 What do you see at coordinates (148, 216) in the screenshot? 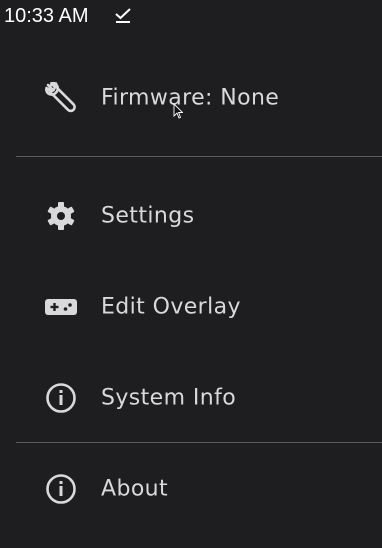
I see `menu-item-label: Settings` at bounding box center [148, 216].